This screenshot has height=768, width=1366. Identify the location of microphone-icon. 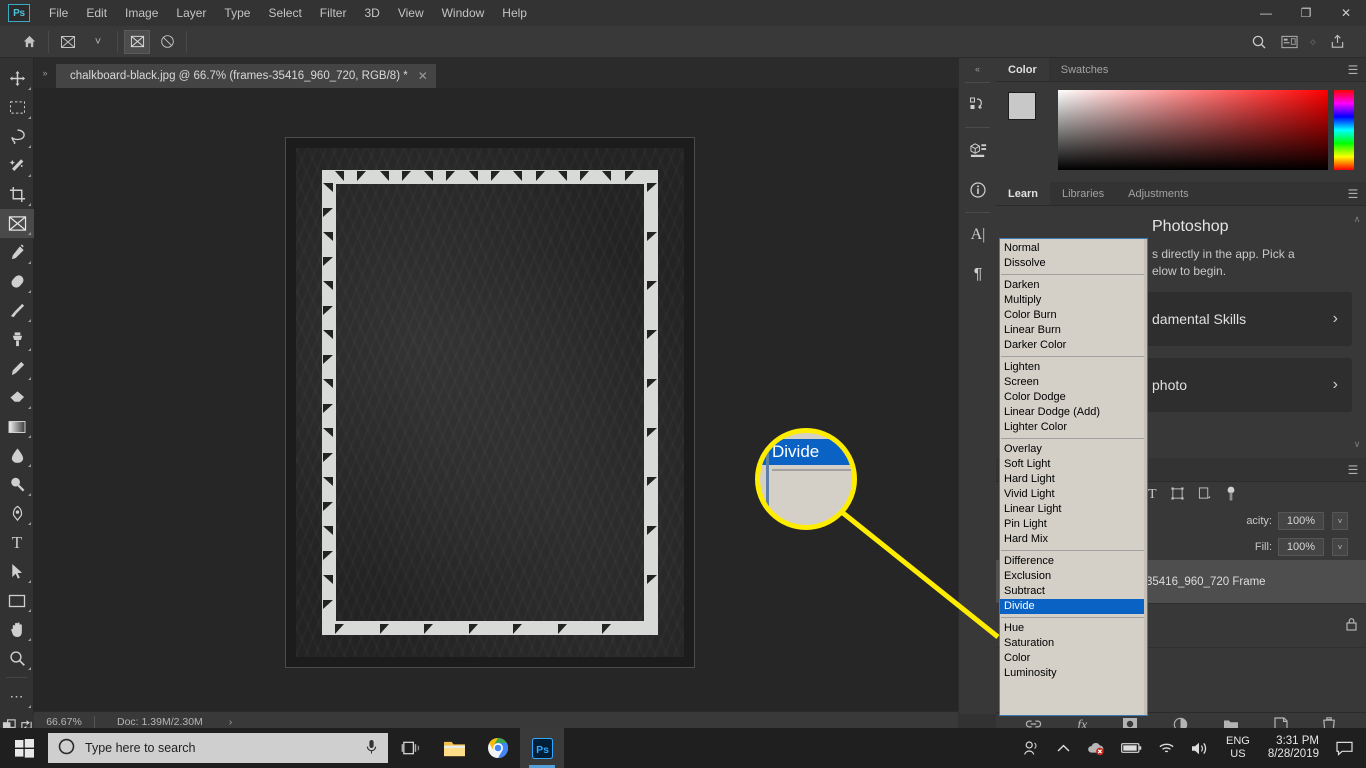
(371, 748).